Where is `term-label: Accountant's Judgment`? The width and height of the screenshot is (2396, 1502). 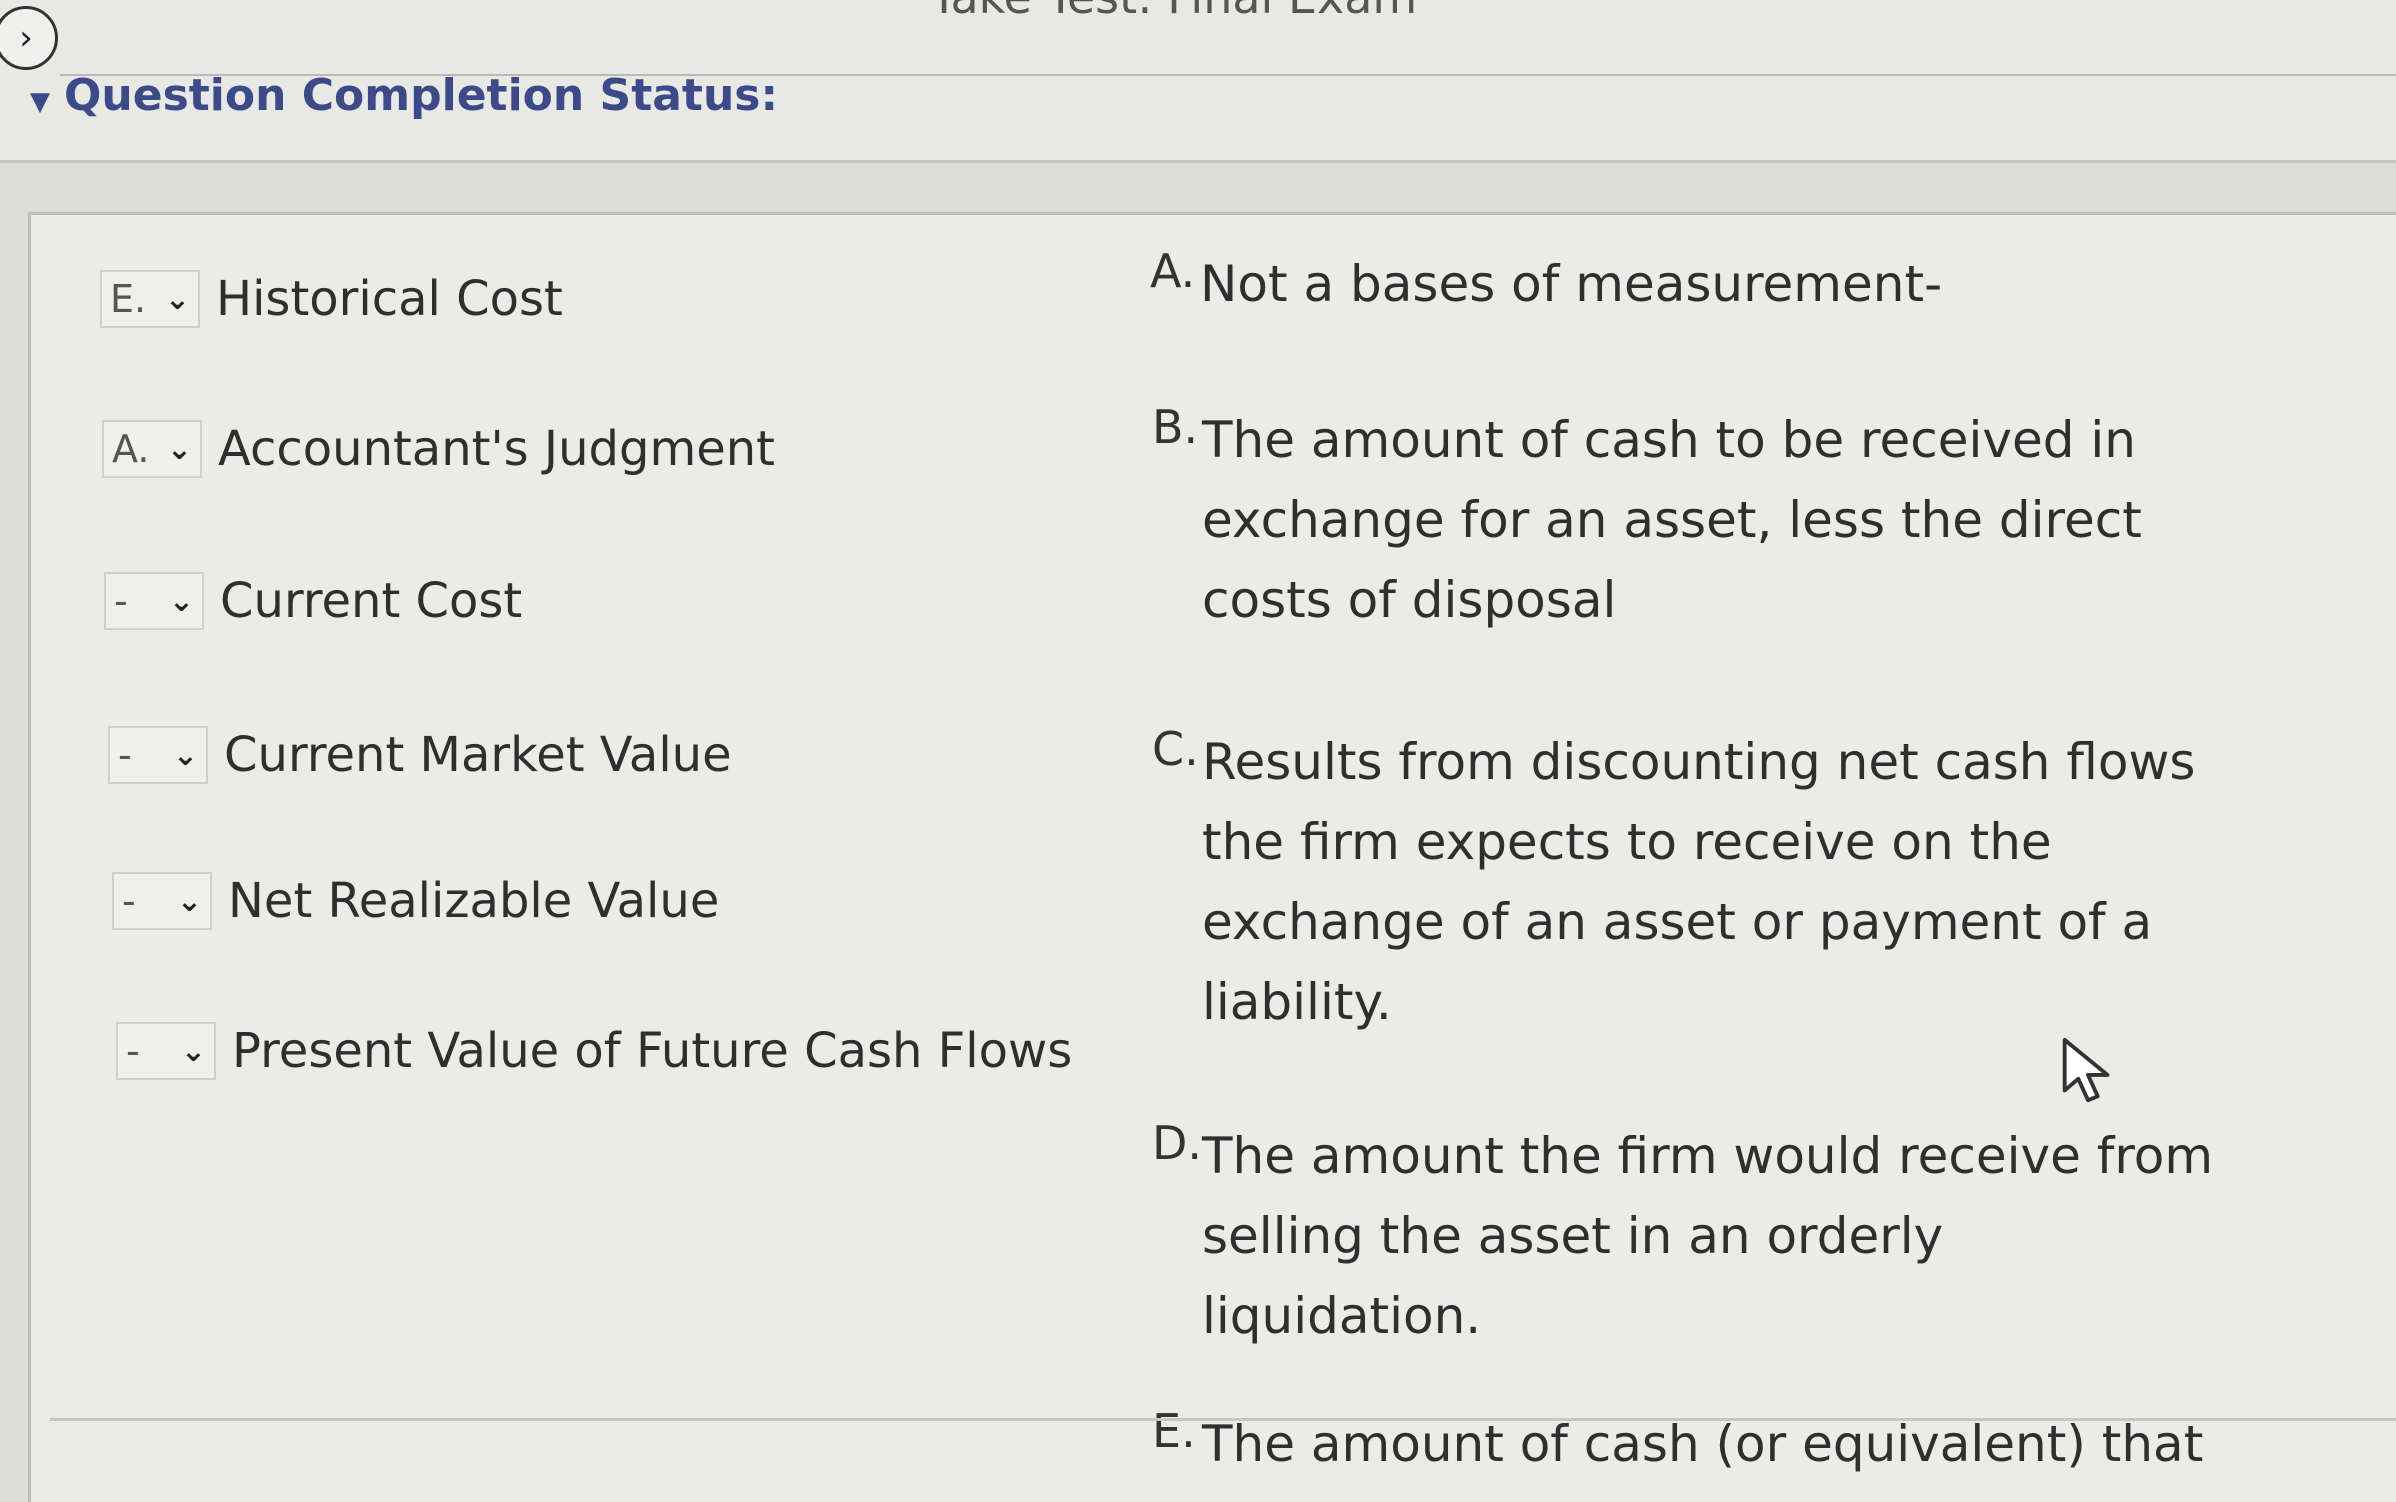 term-label: Accountant's Judgment is located at coordinates (496, 449).